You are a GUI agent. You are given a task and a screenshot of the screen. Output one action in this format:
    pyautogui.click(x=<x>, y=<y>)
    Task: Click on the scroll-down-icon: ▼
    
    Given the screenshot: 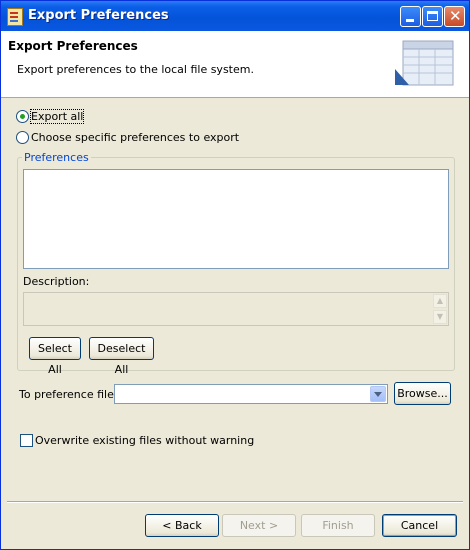 What is the action you would take?
    pyautogui.click(x=440, y=317)
    